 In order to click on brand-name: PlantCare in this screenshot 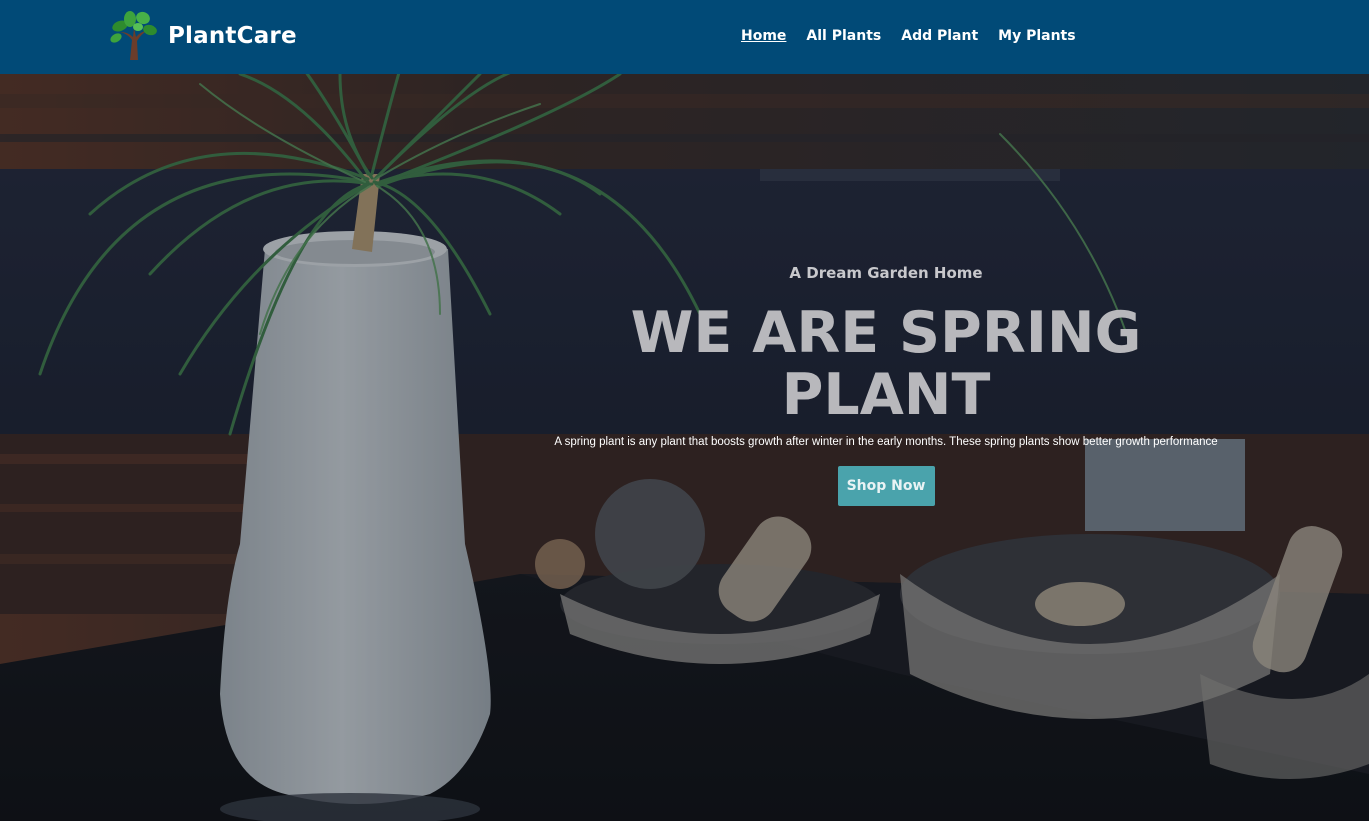, I will do `click(232, 36)`.